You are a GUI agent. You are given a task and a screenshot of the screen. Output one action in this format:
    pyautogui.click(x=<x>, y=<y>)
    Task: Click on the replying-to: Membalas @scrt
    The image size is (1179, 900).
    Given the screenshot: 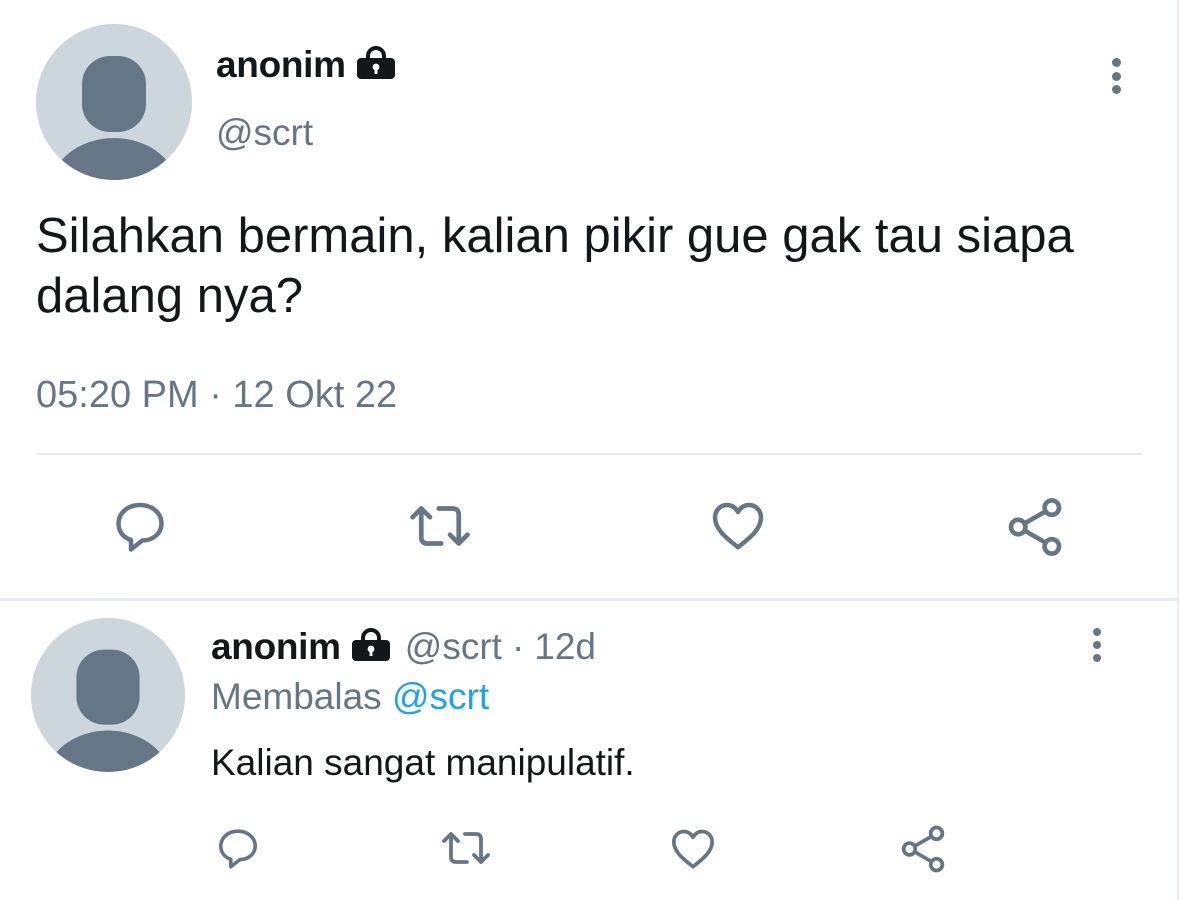 What is the action you would take?
    pyautogui.click(x=350, y=697)
    